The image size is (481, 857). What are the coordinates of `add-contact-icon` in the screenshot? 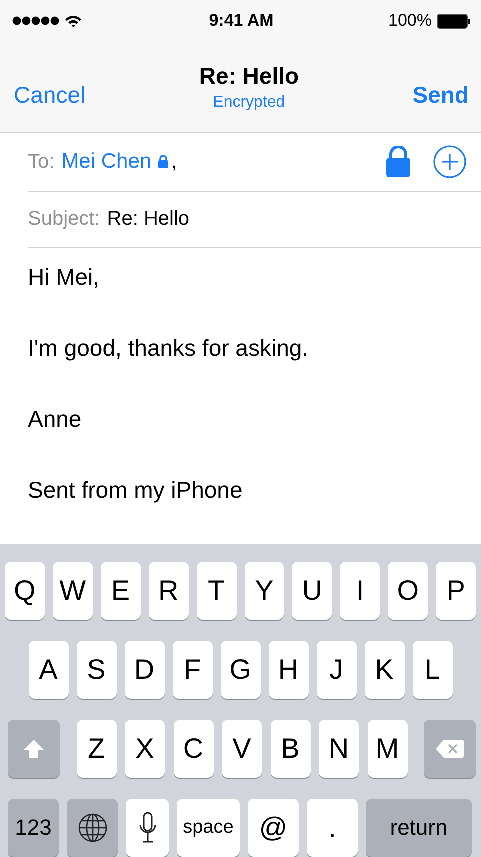 It's located at (450, 162).